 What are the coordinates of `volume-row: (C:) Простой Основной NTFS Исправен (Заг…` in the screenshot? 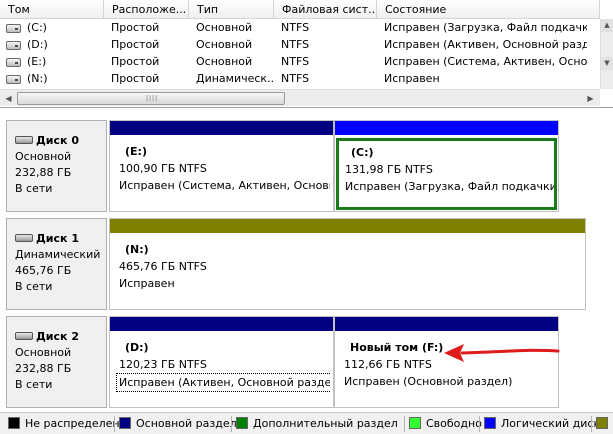 It's located at (293, 28).